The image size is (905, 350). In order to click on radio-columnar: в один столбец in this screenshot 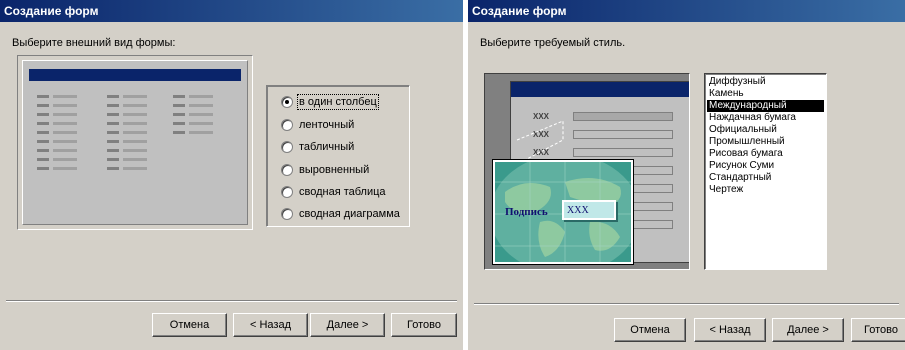, I will do `click(330, 102)`.